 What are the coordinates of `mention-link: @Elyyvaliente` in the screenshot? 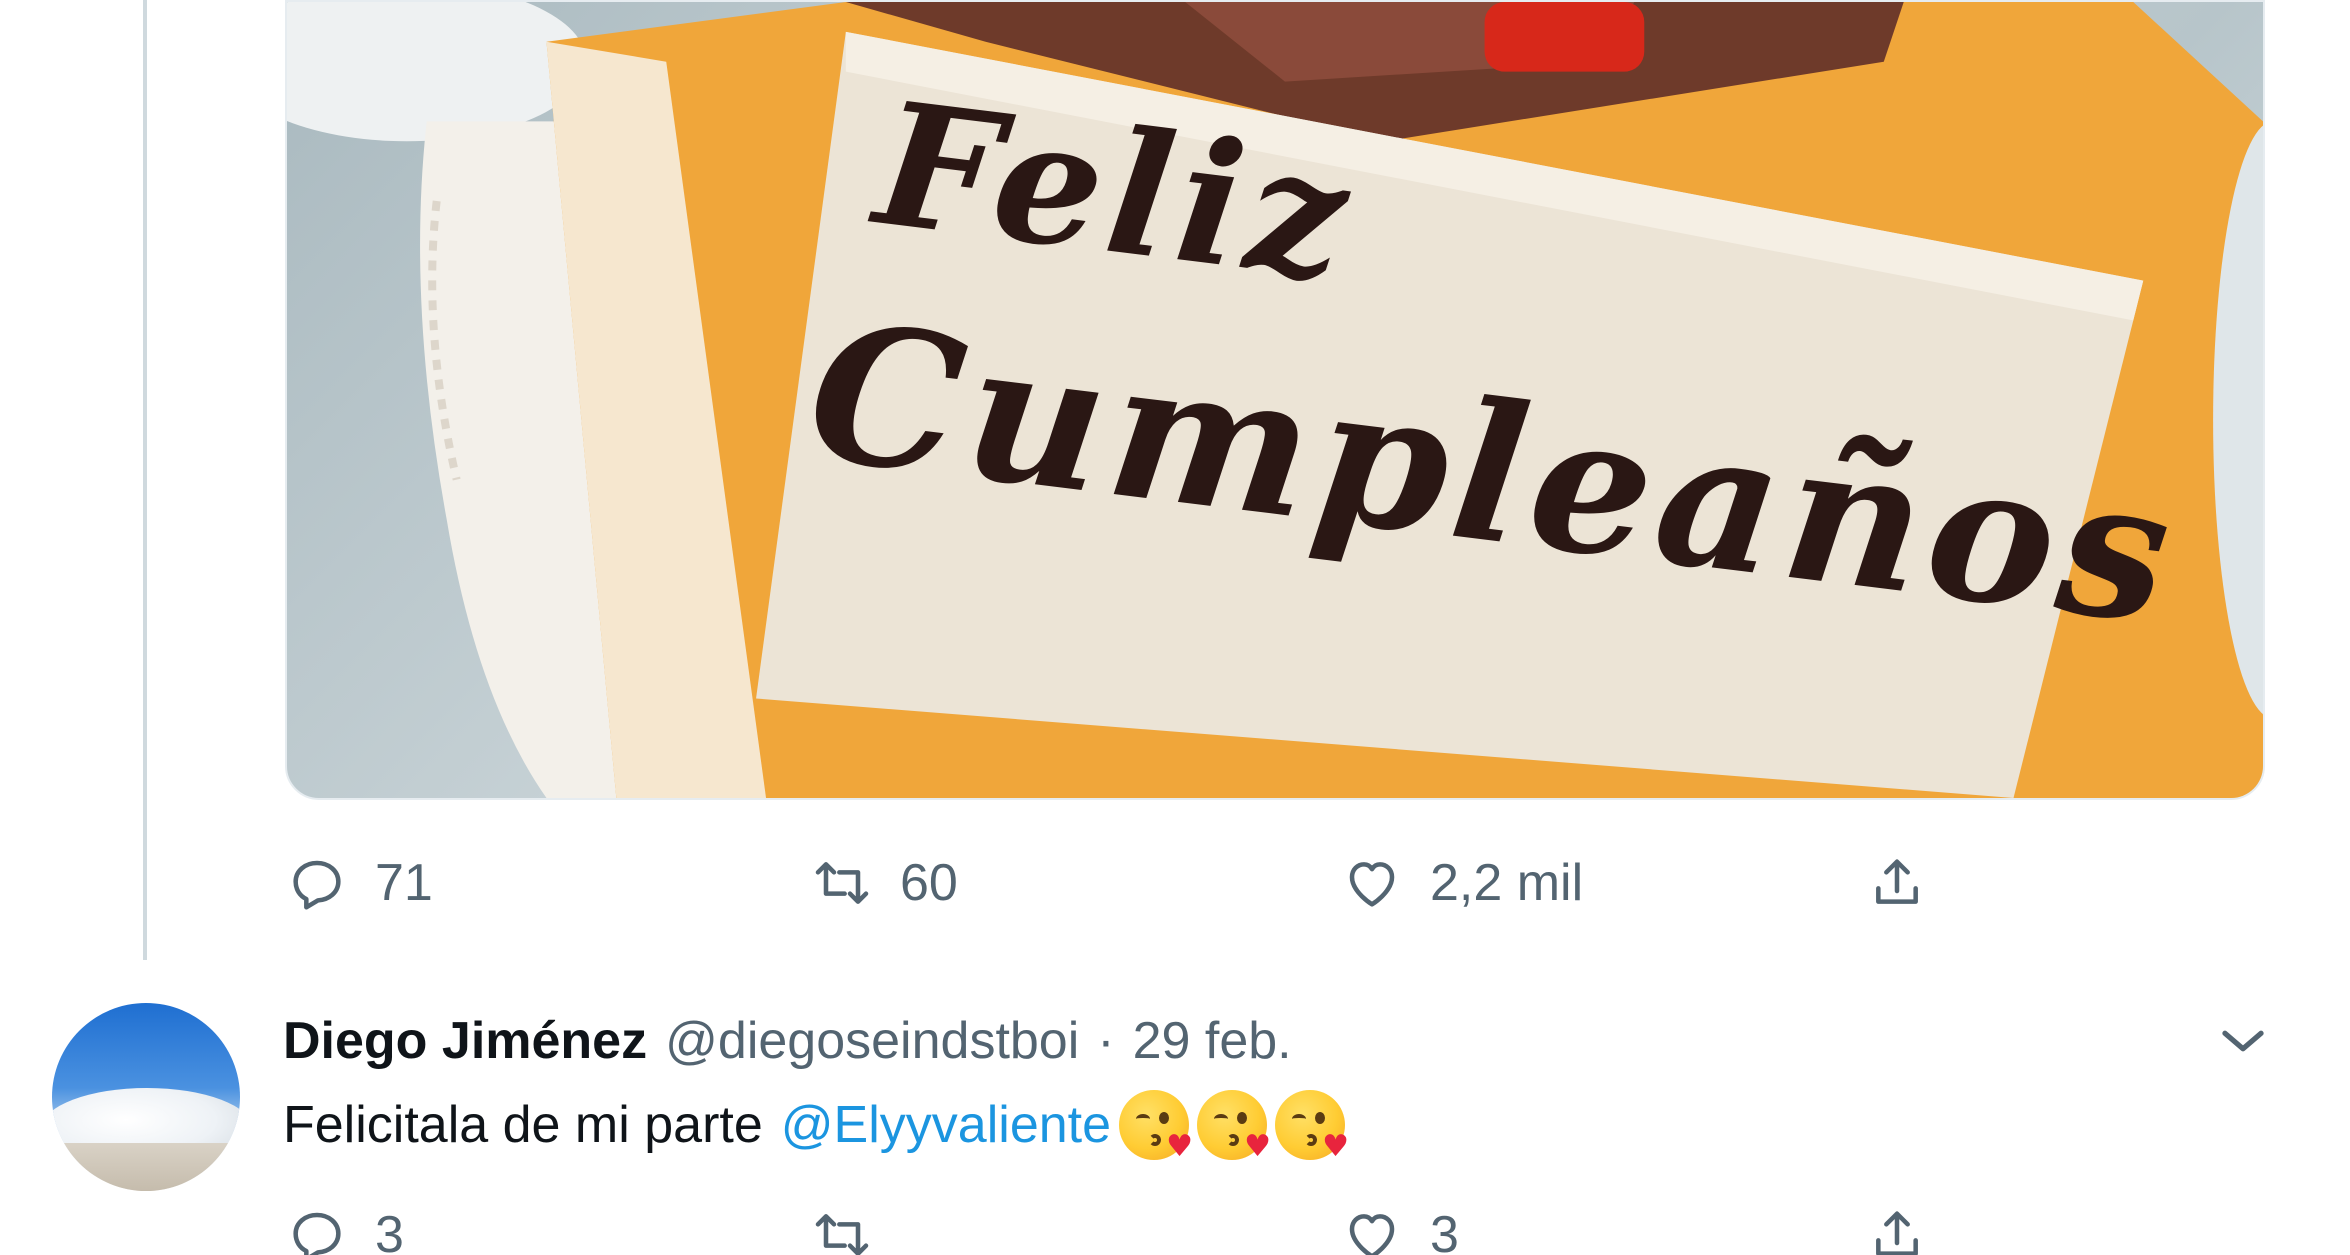 It's located at (946, 1125).